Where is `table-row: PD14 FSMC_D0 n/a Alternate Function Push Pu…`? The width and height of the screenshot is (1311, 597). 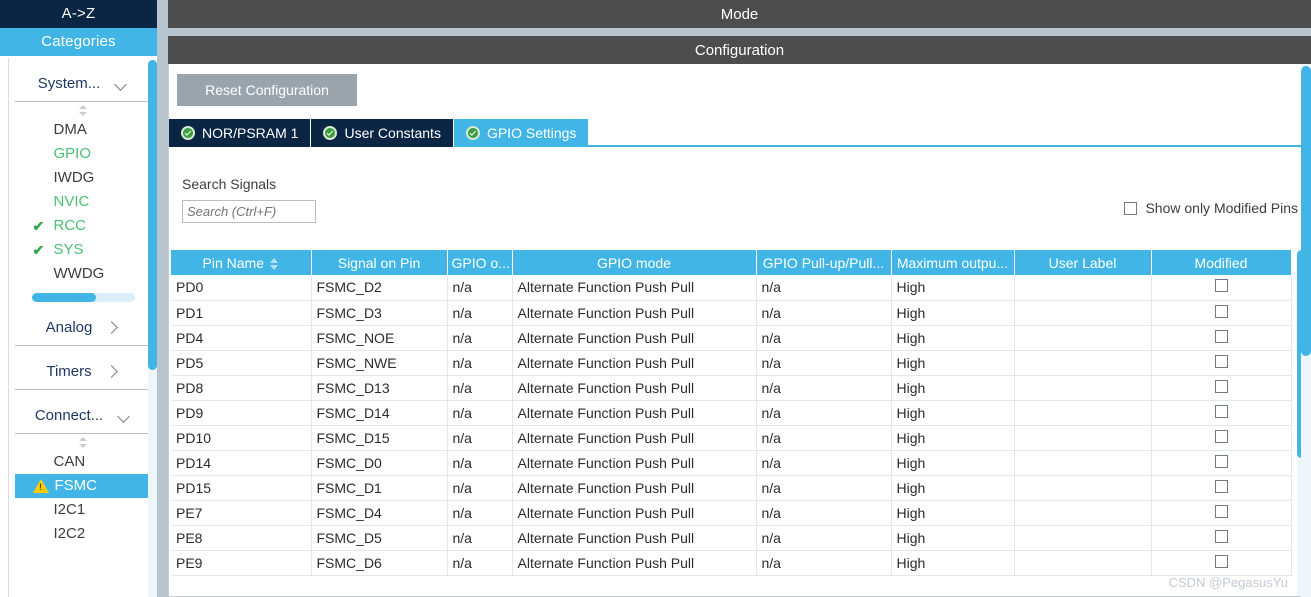
table-row: PD14 FSMC_D0 n/a Alternate Function Push Pu… is located at coordinates (731, 463).